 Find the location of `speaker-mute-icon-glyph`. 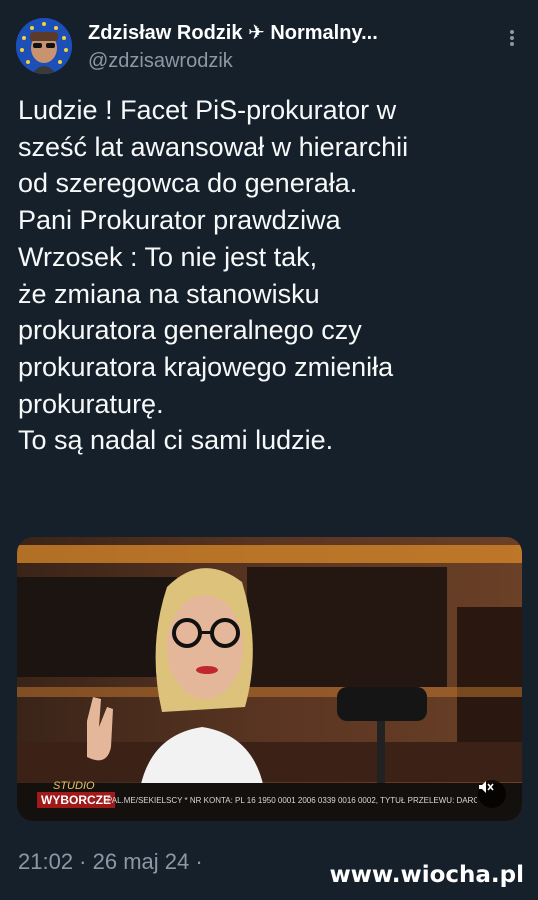

speaker-mute-icon-glyph is located at coordinates (486, 787).